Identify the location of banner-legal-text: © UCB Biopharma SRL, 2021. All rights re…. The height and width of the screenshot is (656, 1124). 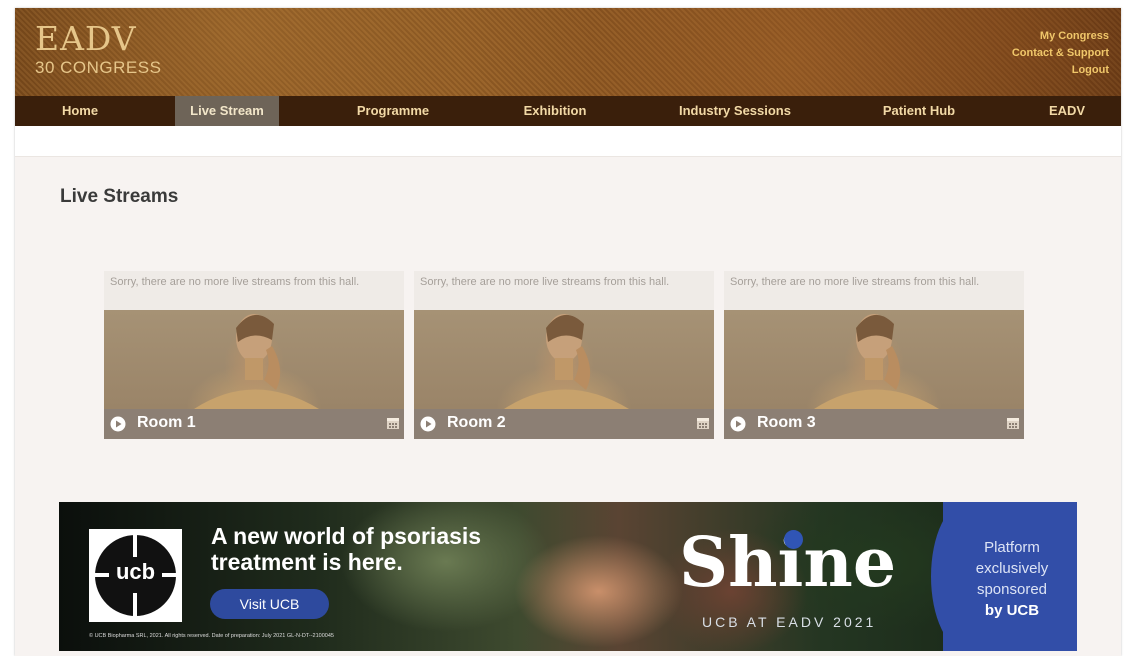
(211, 636).